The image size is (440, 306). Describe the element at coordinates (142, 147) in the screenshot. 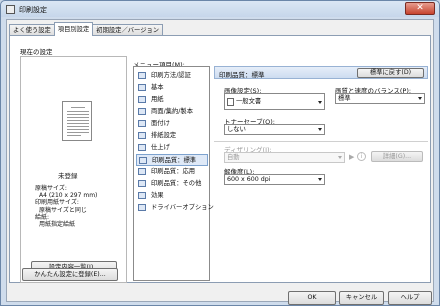

I see `staple-icon` at that location.